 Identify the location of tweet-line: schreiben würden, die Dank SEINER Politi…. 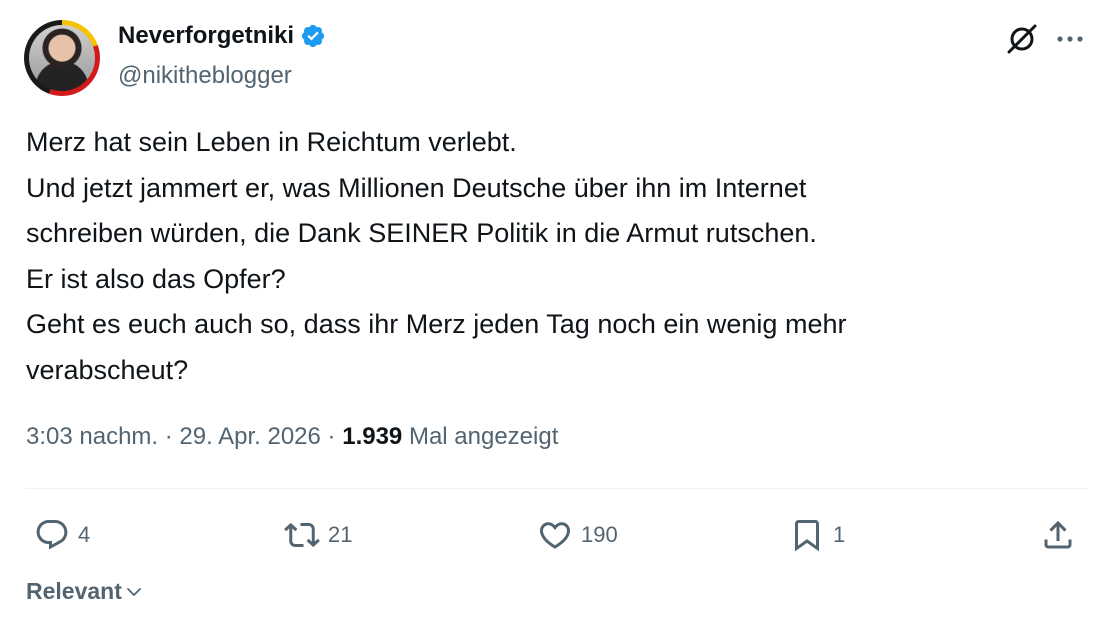
(421, 233).